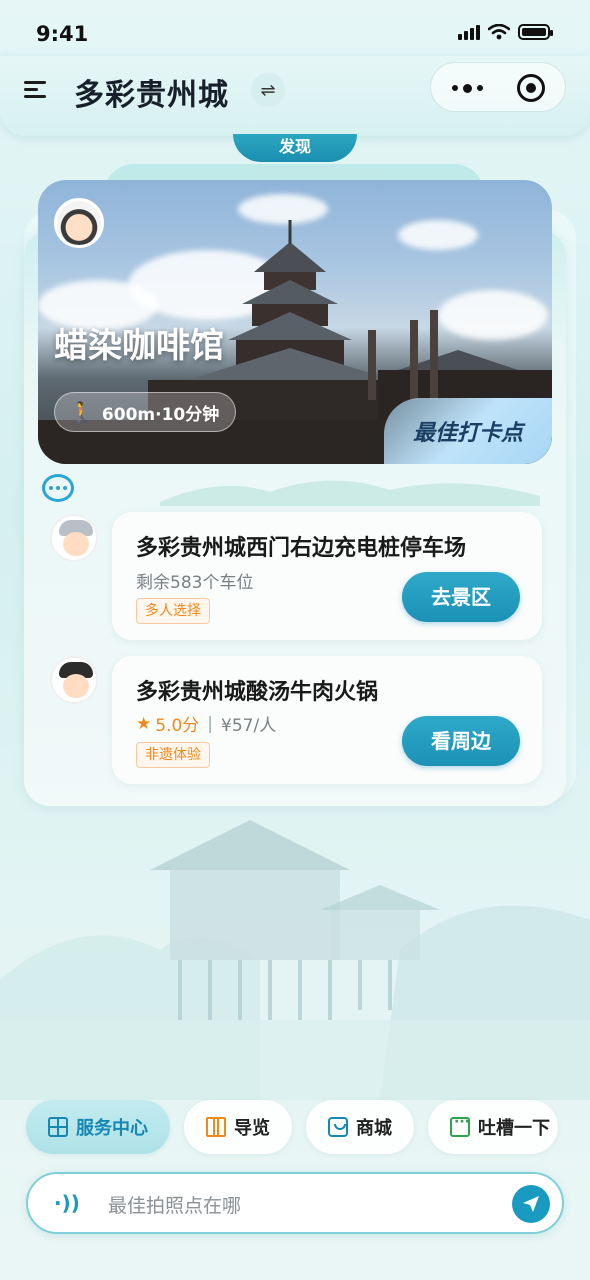  I want to click on quick-action-mall: 商城, so click(360, 1127).